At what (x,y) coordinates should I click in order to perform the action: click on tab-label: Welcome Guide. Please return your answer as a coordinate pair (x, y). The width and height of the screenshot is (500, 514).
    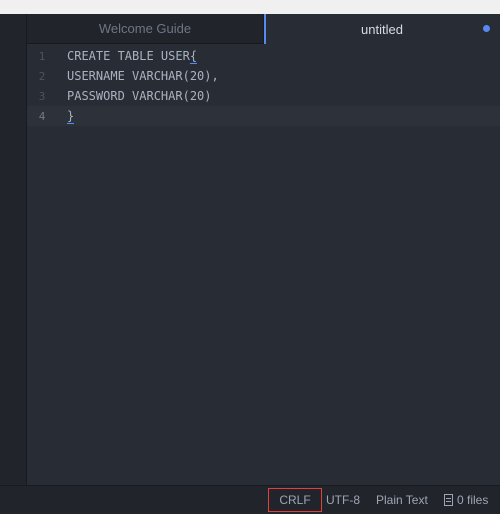
    Looking at the image, I should click on (145, 28).